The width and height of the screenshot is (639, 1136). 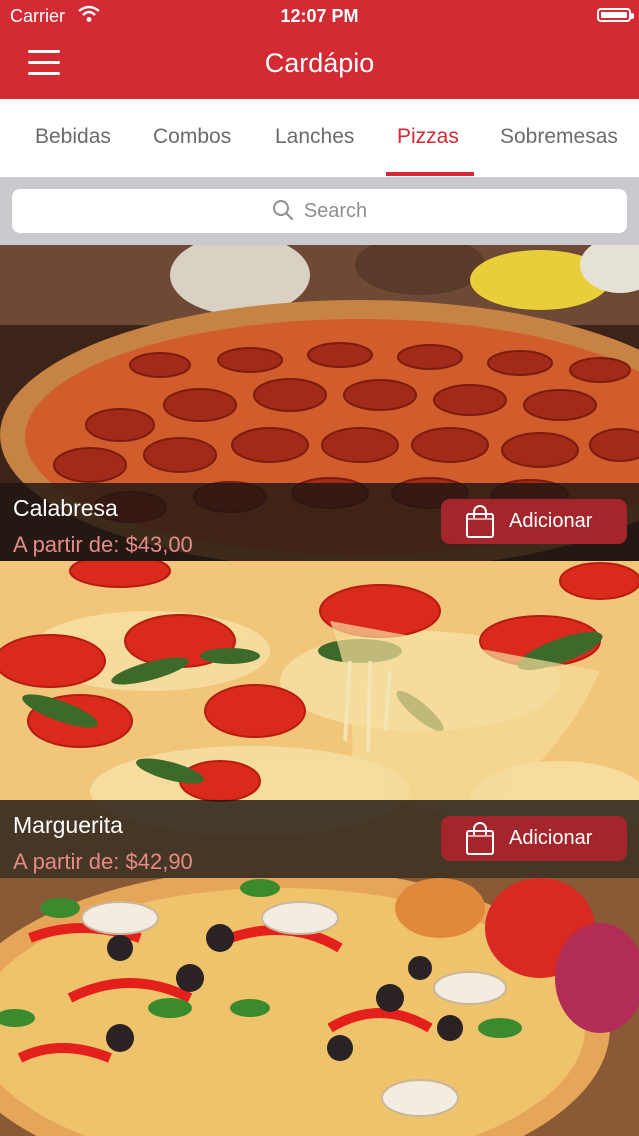 What do you see at coordinates (73, 137) in the screenshot?
I see `tab-bebidas: Bebidas` at bounding box center [73, 137].